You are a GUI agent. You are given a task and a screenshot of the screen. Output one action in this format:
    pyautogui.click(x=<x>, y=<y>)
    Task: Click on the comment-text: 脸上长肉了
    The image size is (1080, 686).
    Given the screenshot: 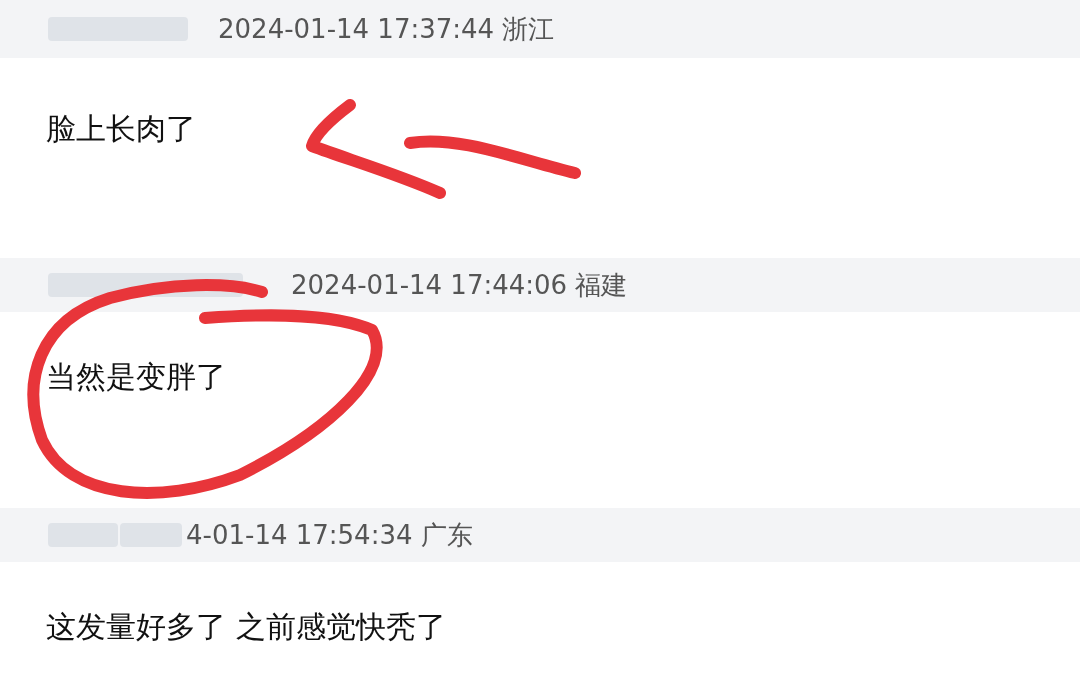 What is the action you would take?
    pyautogui.click(x=120, y=128)
    